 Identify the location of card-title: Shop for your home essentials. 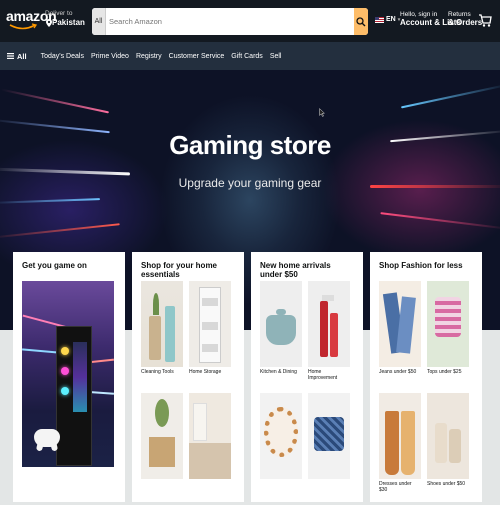
(179, 270).